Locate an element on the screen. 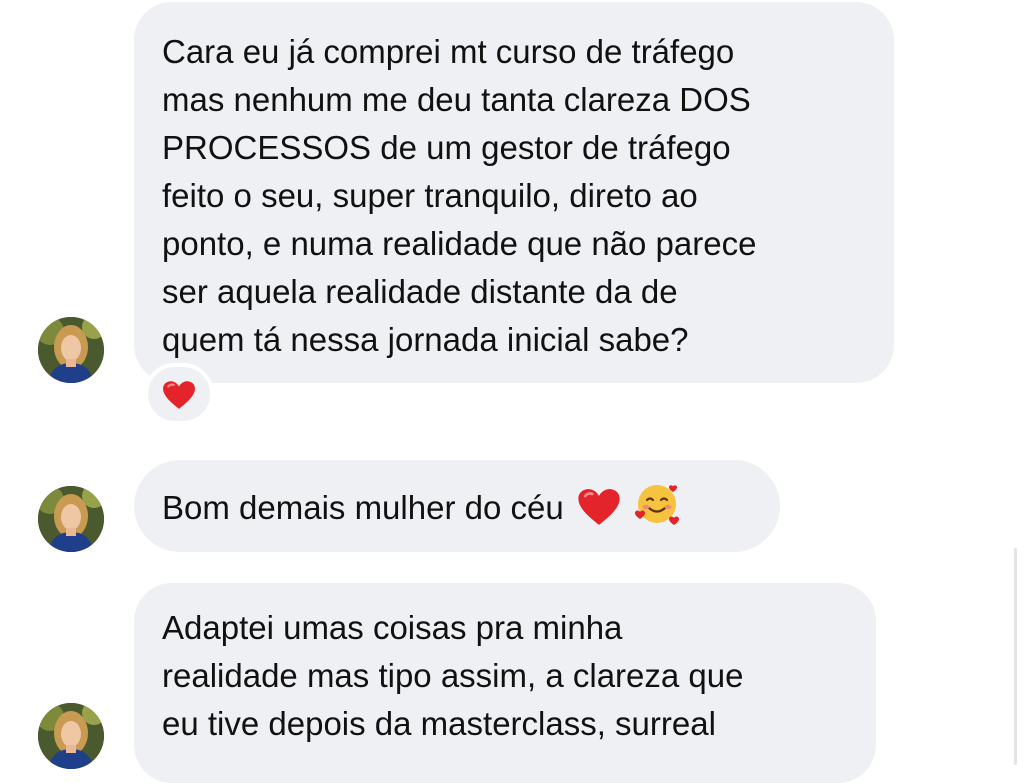 This screenshot has width=1024, height=783. message-line: realidade mas tipo assim, a clareza que is located at coordinates (453, 675).